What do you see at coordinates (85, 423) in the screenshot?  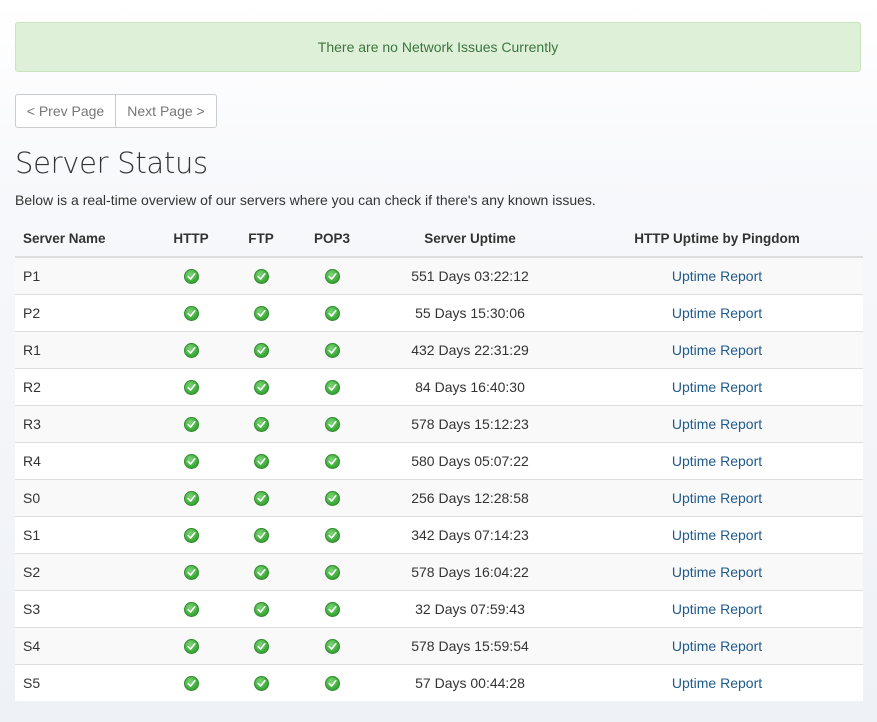 I see `server-name-cell: R3` at bounding box center [85, 423].